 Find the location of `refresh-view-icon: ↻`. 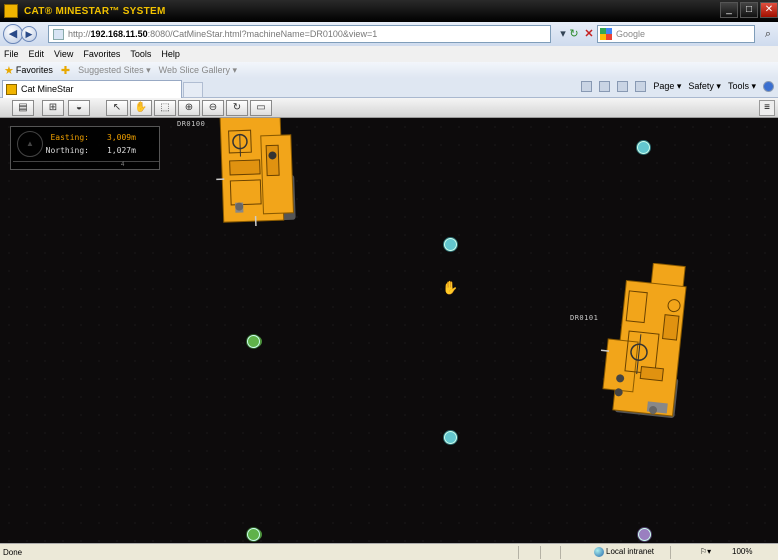

refresh-view-icon: ↻ is located at coordinates (237, 108).